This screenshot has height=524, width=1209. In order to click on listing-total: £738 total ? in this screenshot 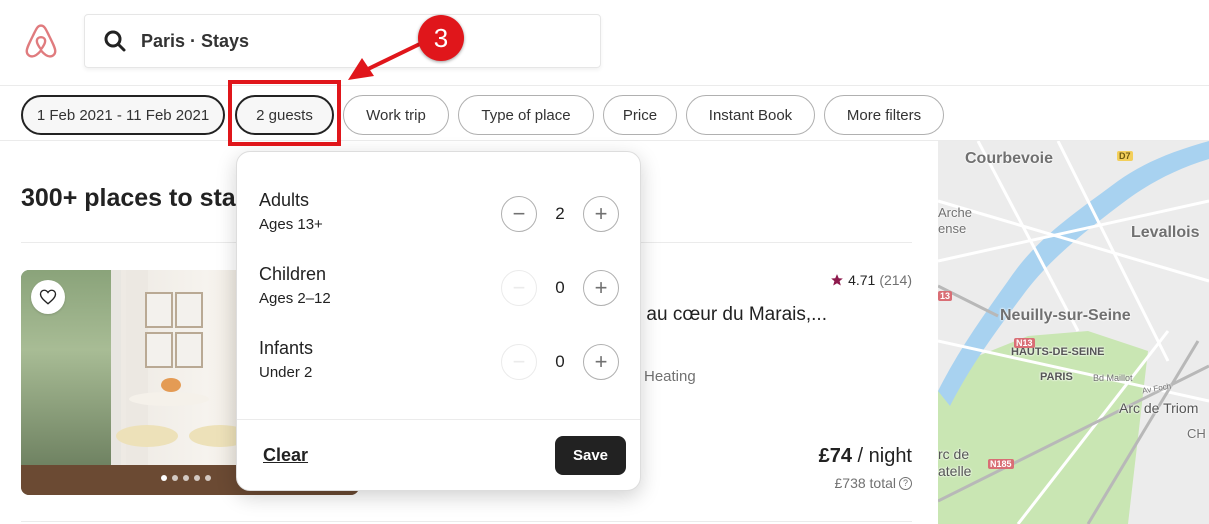, I will do `click(873, 483)`.